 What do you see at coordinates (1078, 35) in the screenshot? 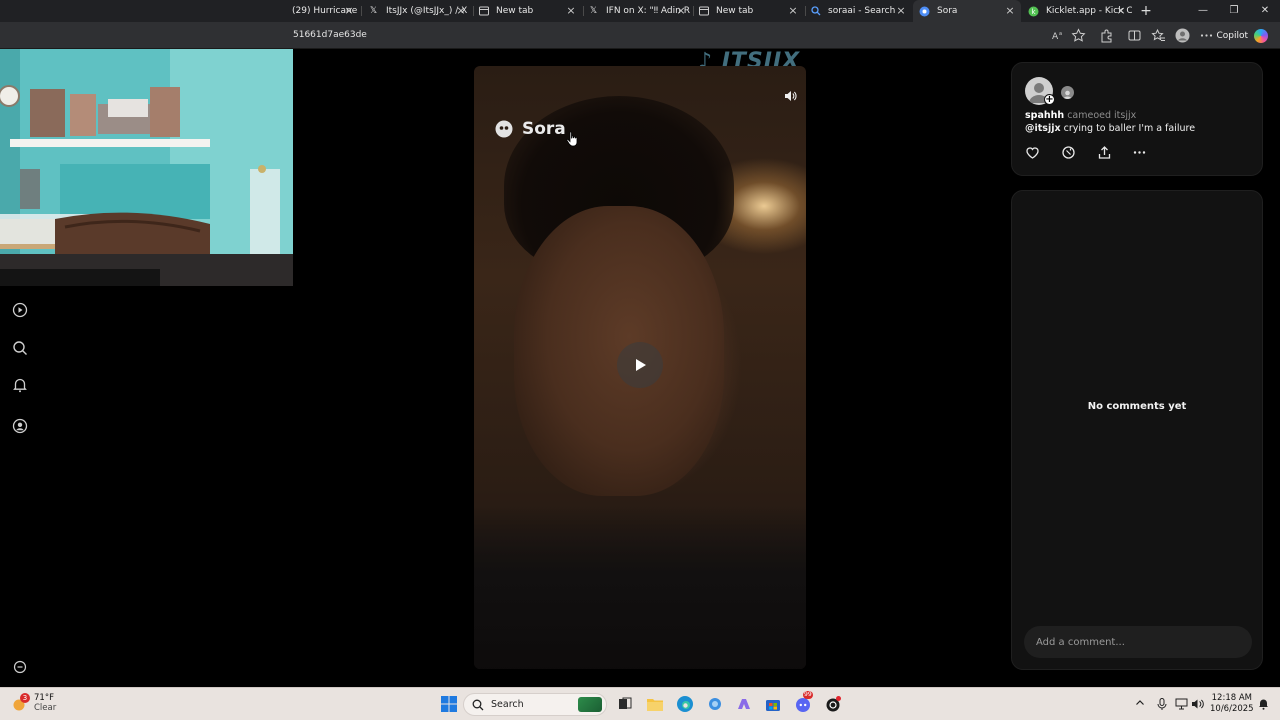
I see `favorite-star-icon` at bounding box center [1078, 35].